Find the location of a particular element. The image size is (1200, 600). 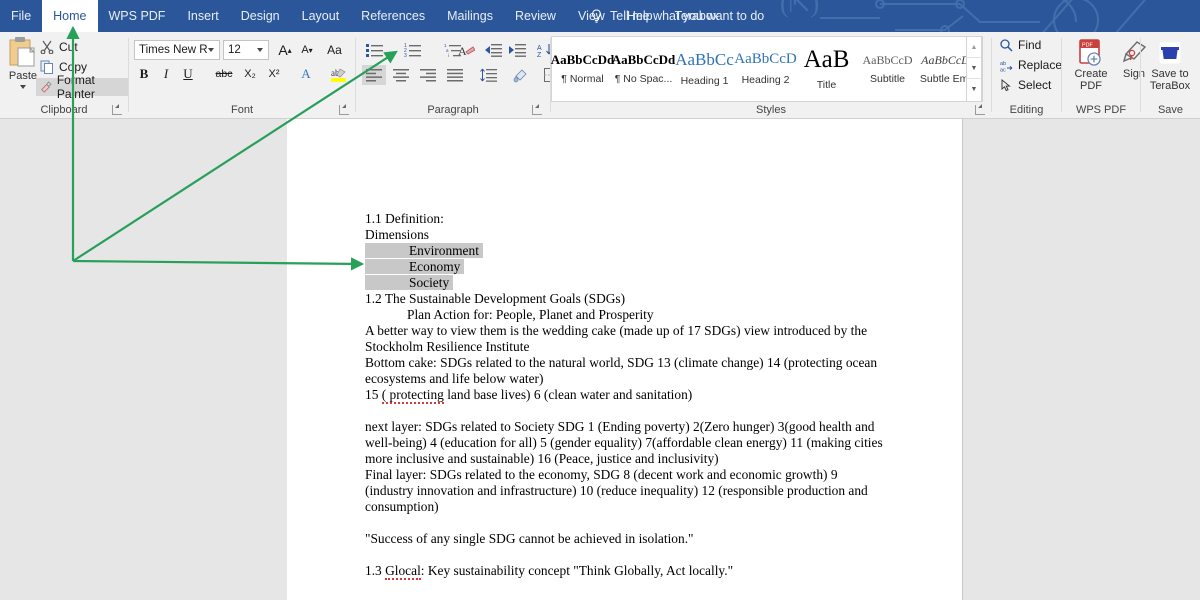

shading-button is located at coordinates (521, 75).